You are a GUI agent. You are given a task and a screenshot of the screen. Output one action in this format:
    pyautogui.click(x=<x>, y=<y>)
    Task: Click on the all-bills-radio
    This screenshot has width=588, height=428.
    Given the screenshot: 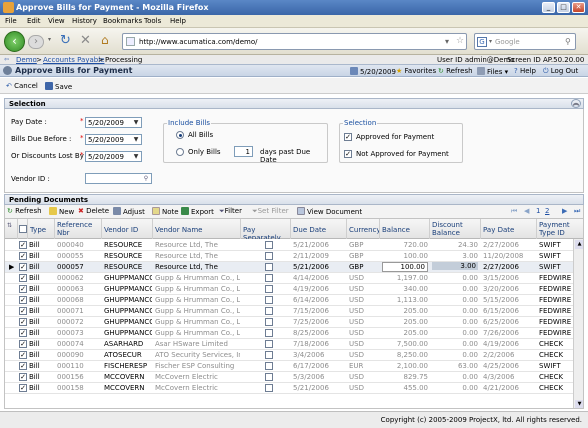 What is the action you would take?
    pyautogui.click(x=180, y=135)
    